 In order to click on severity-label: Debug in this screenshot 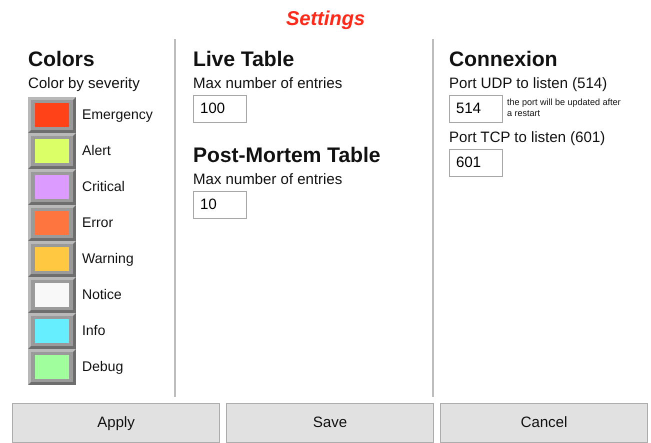, I will do `click(103, 366)`.